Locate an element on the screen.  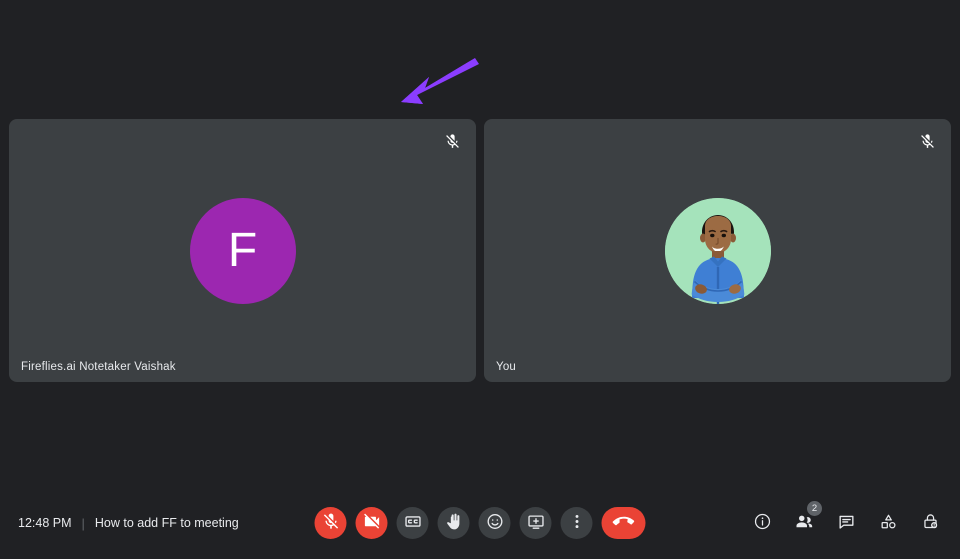
avatar-initial: F is located at coordinates (242, 250).